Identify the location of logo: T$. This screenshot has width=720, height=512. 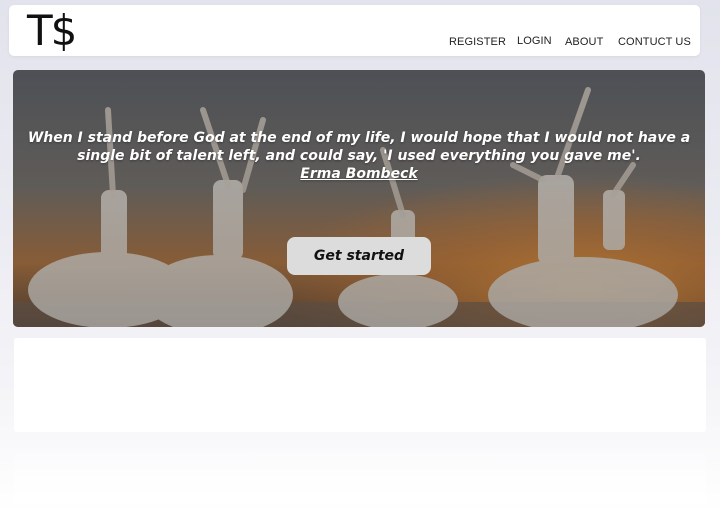
(52, 31).